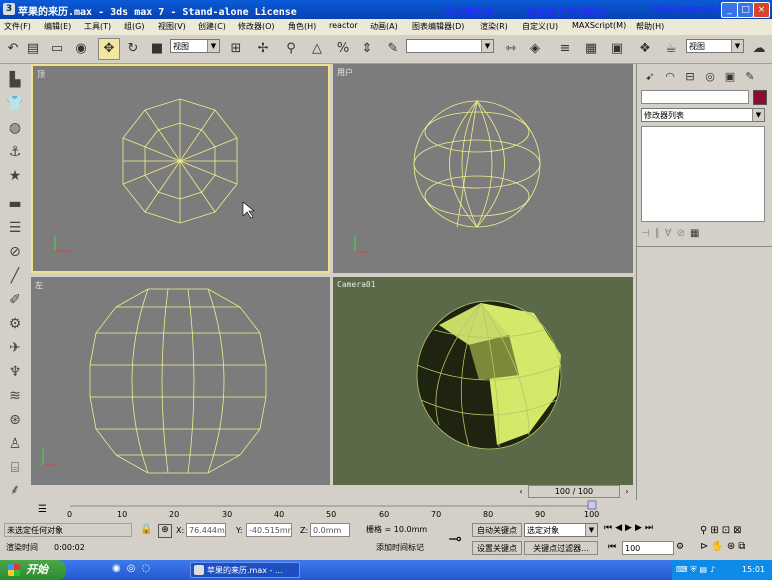  Describe the element at coordinates (714, 569) in the screenshot. I see `volume-icon: ♪` at that location.